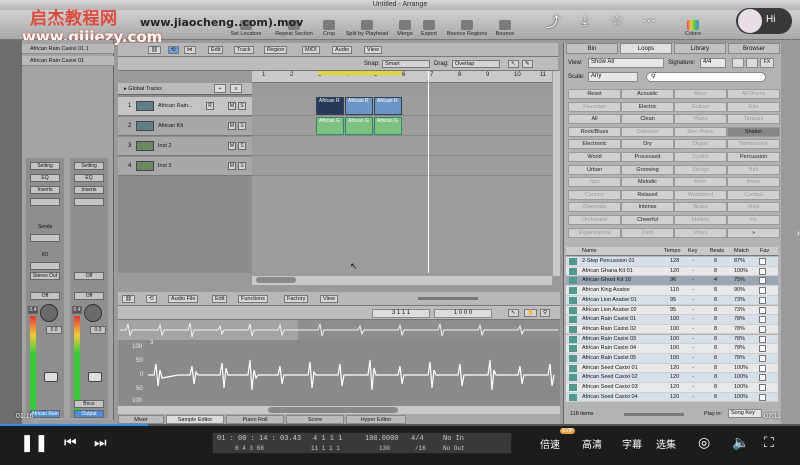  What do you see at coordinates (647, 131) in the screenshot?
I see `keyword-button: Distorted` at bounding box center [647, 131].